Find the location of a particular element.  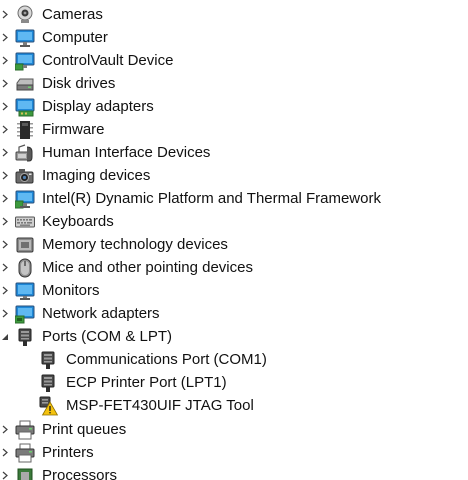

tree-item-label: MSP-FET430UIF JTAG Tool is located at coordinates (160, 405).